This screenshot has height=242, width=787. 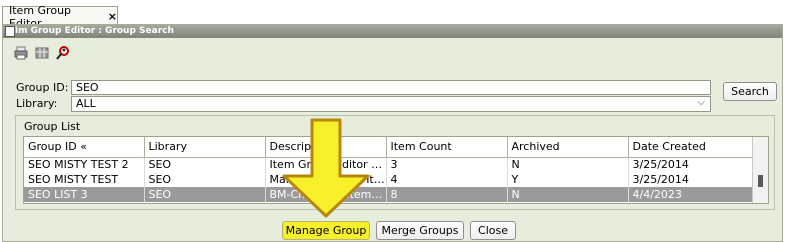 I want to click on scrollbar-thumb, so click(x=760, y=181).